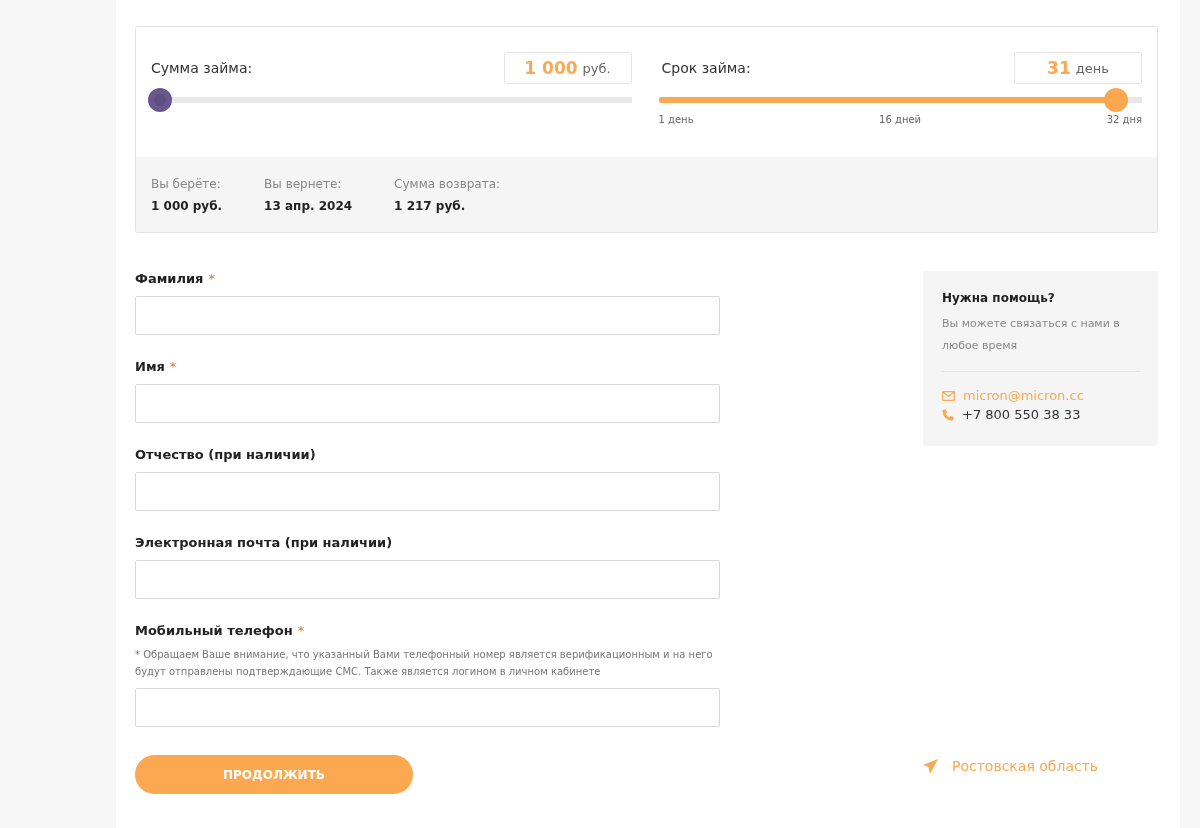 Image resolution: width=1200 pixels, height=828 pixels. What do you see at coordinates (705, 68) in the screenshot?
I see `slider-label: Срок займа:` at bounding box center [705, 68].